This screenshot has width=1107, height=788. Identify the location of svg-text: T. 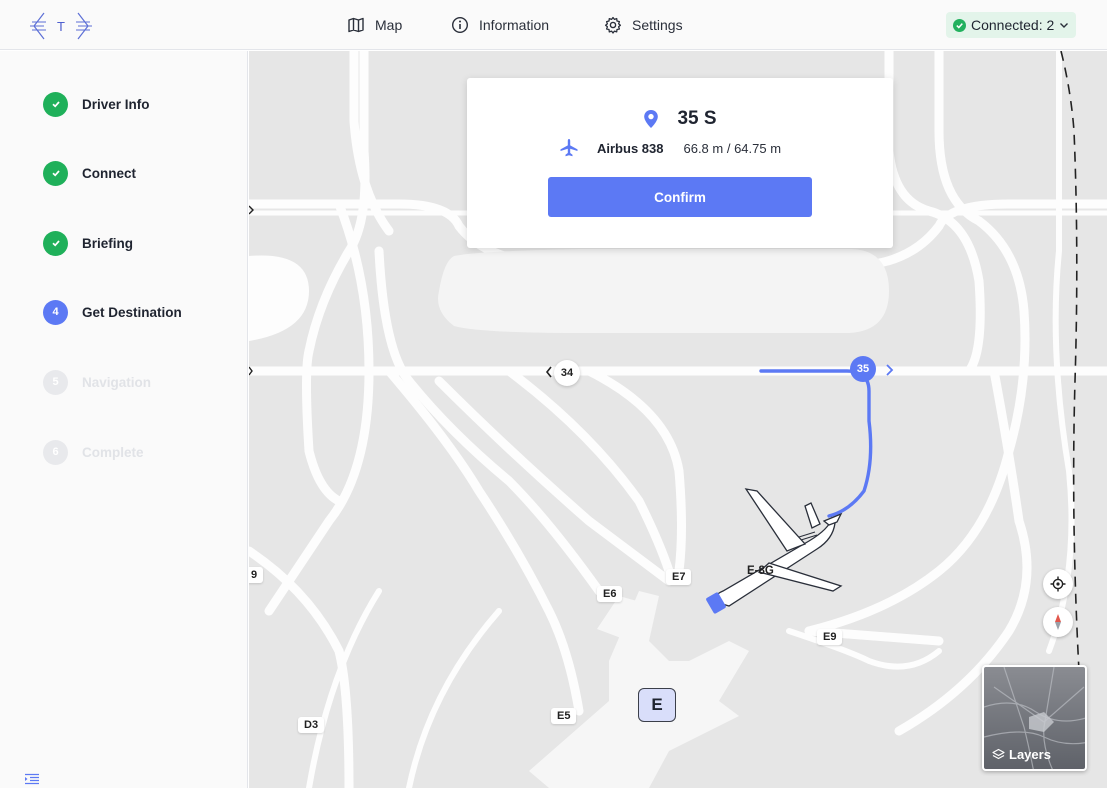
(61, 26).